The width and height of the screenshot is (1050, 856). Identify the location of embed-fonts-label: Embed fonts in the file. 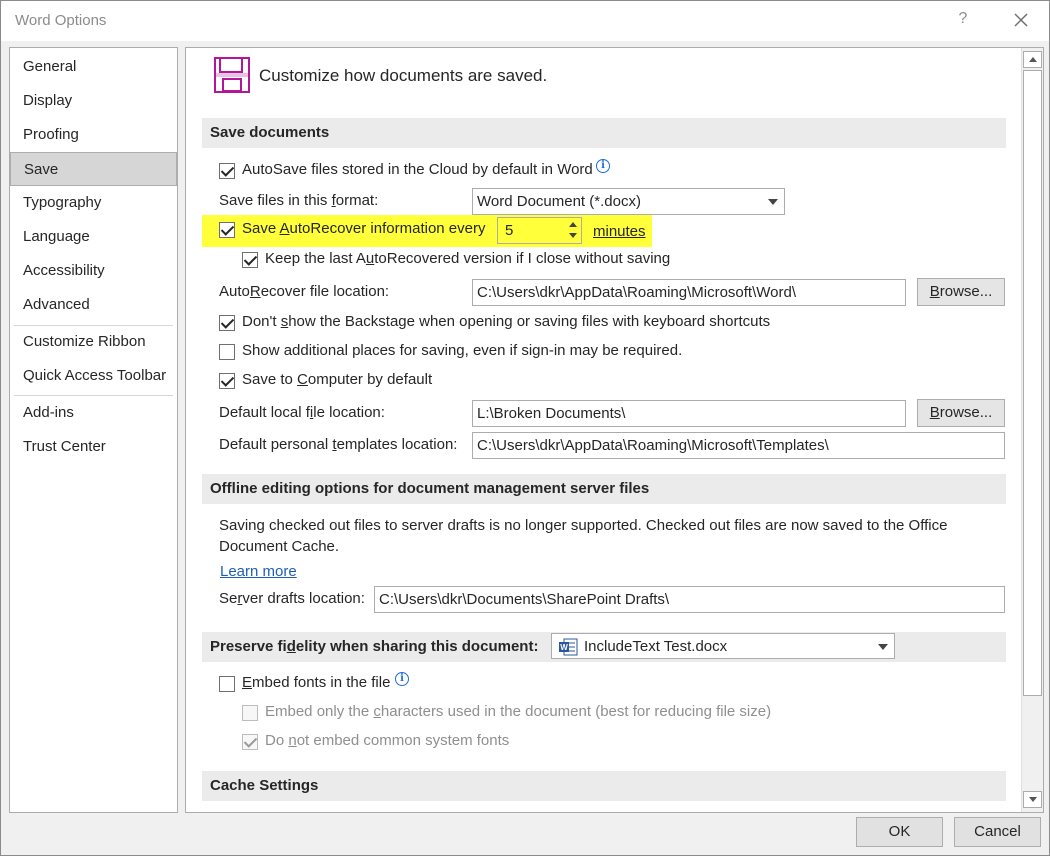
(316, 682).